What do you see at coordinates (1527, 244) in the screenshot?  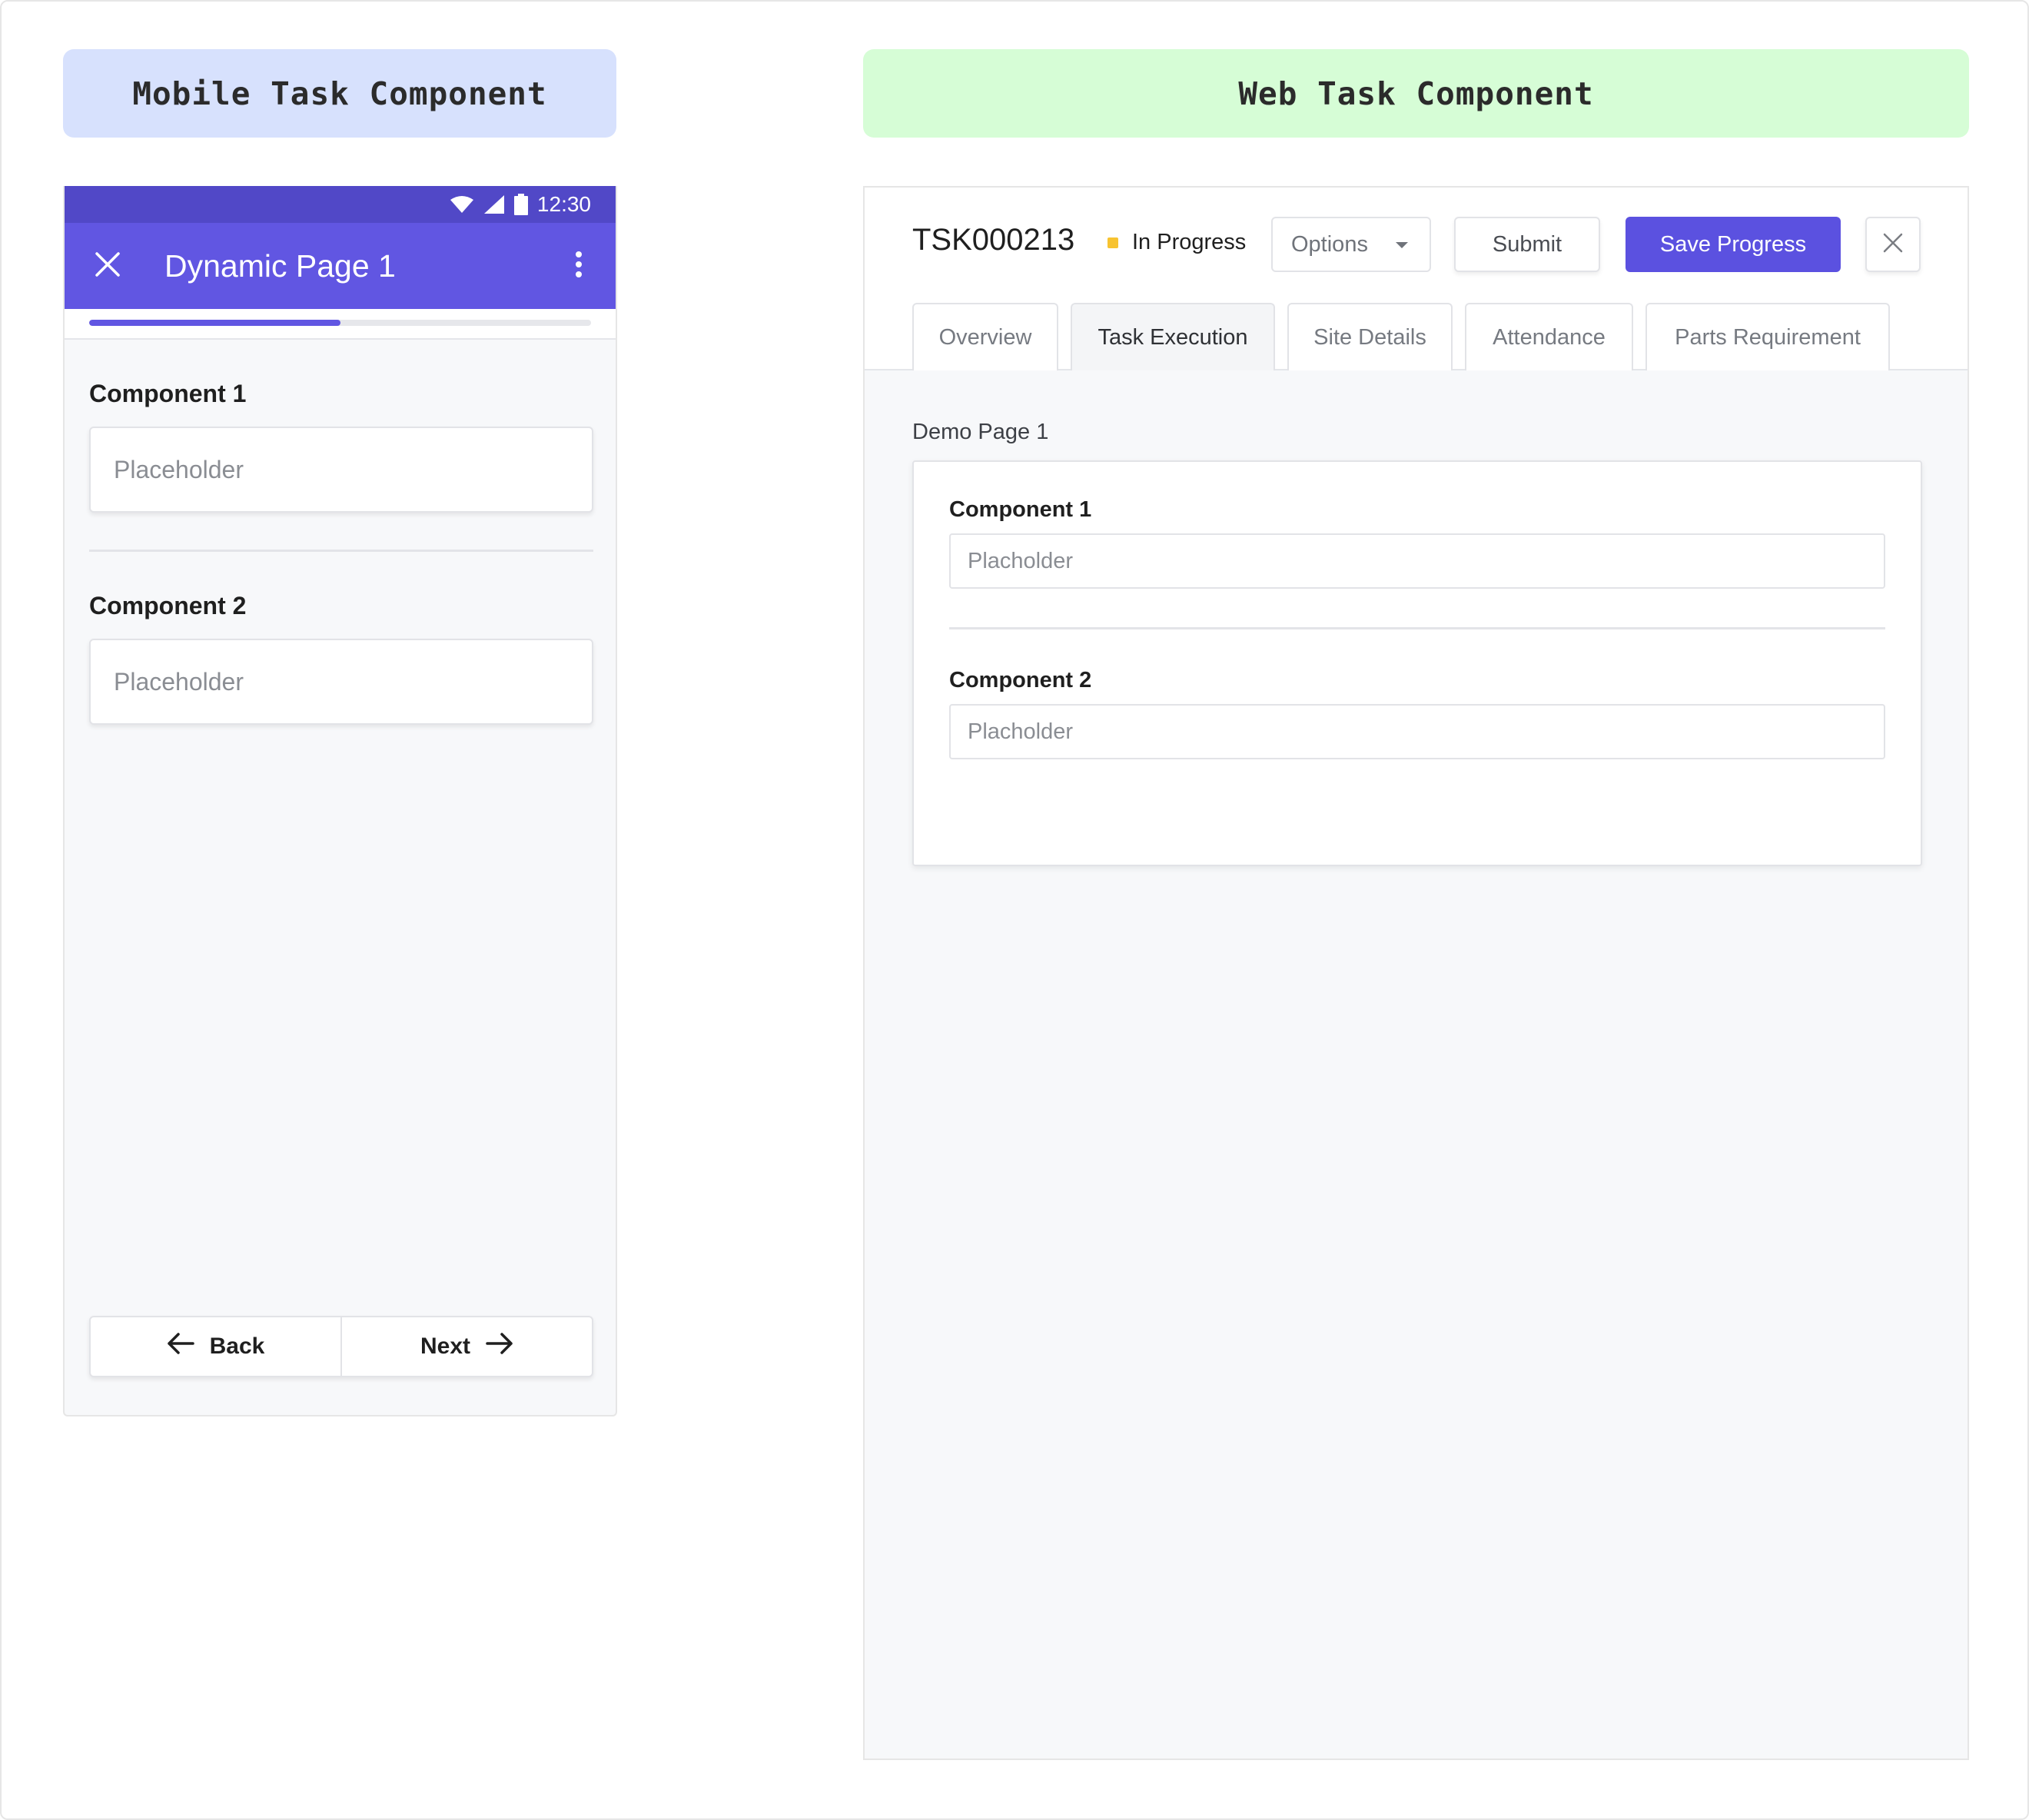 I see `submit-button: Submit` at bounding box center [1527, 244].